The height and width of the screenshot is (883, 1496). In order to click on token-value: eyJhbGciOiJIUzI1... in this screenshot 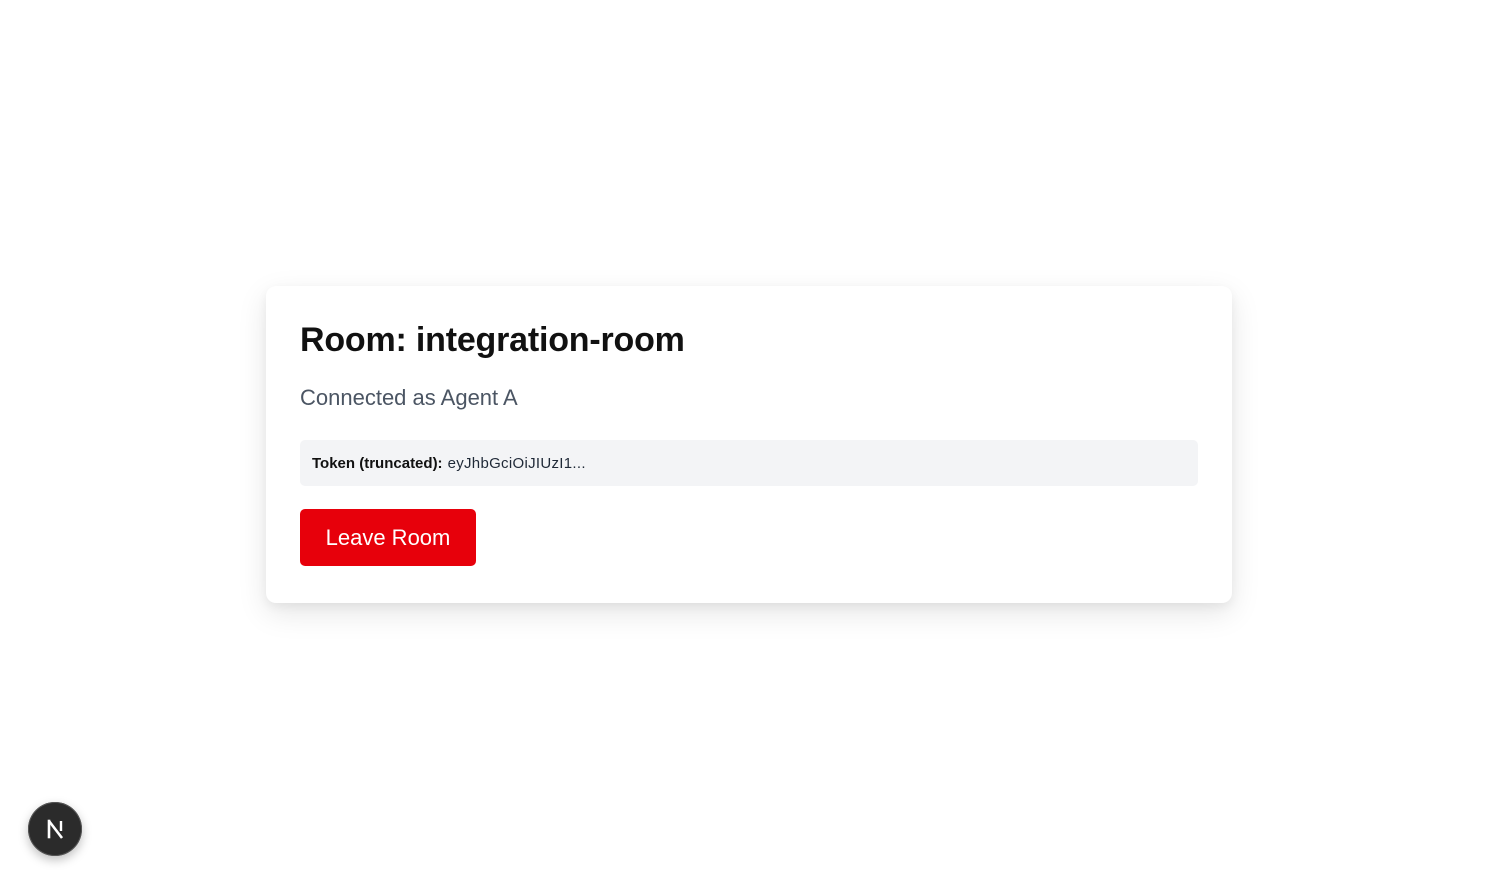, I will do `click(516, 463)`.